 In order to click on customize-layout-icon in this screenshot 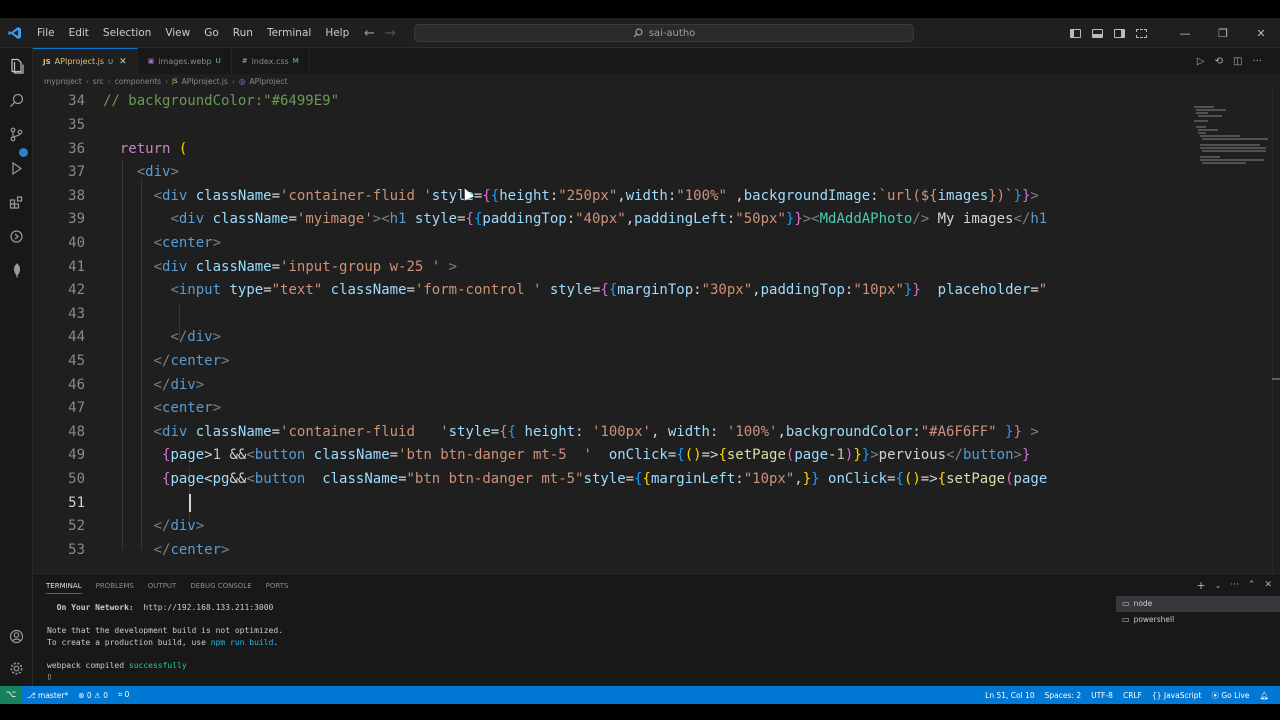, I will do `click(1141, 33)`.